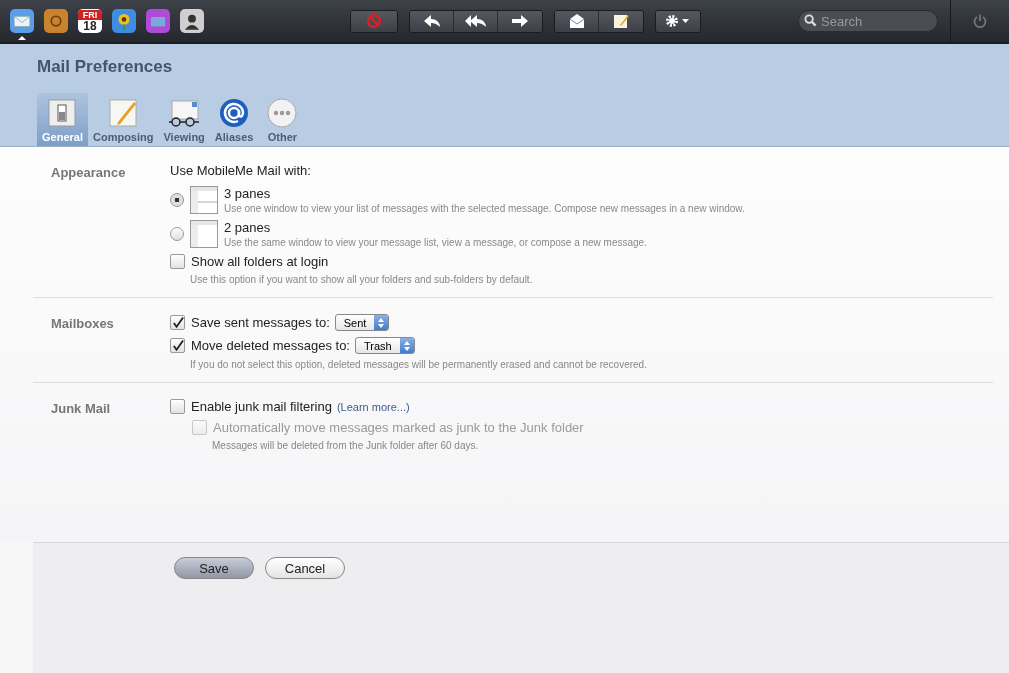 Image resolution: width=1009 pixels, height=673 pixels. I want to click on option-note: If you do not select this option, deleted messages will be permanently erased and cannot be recovered., so click(419, 364).